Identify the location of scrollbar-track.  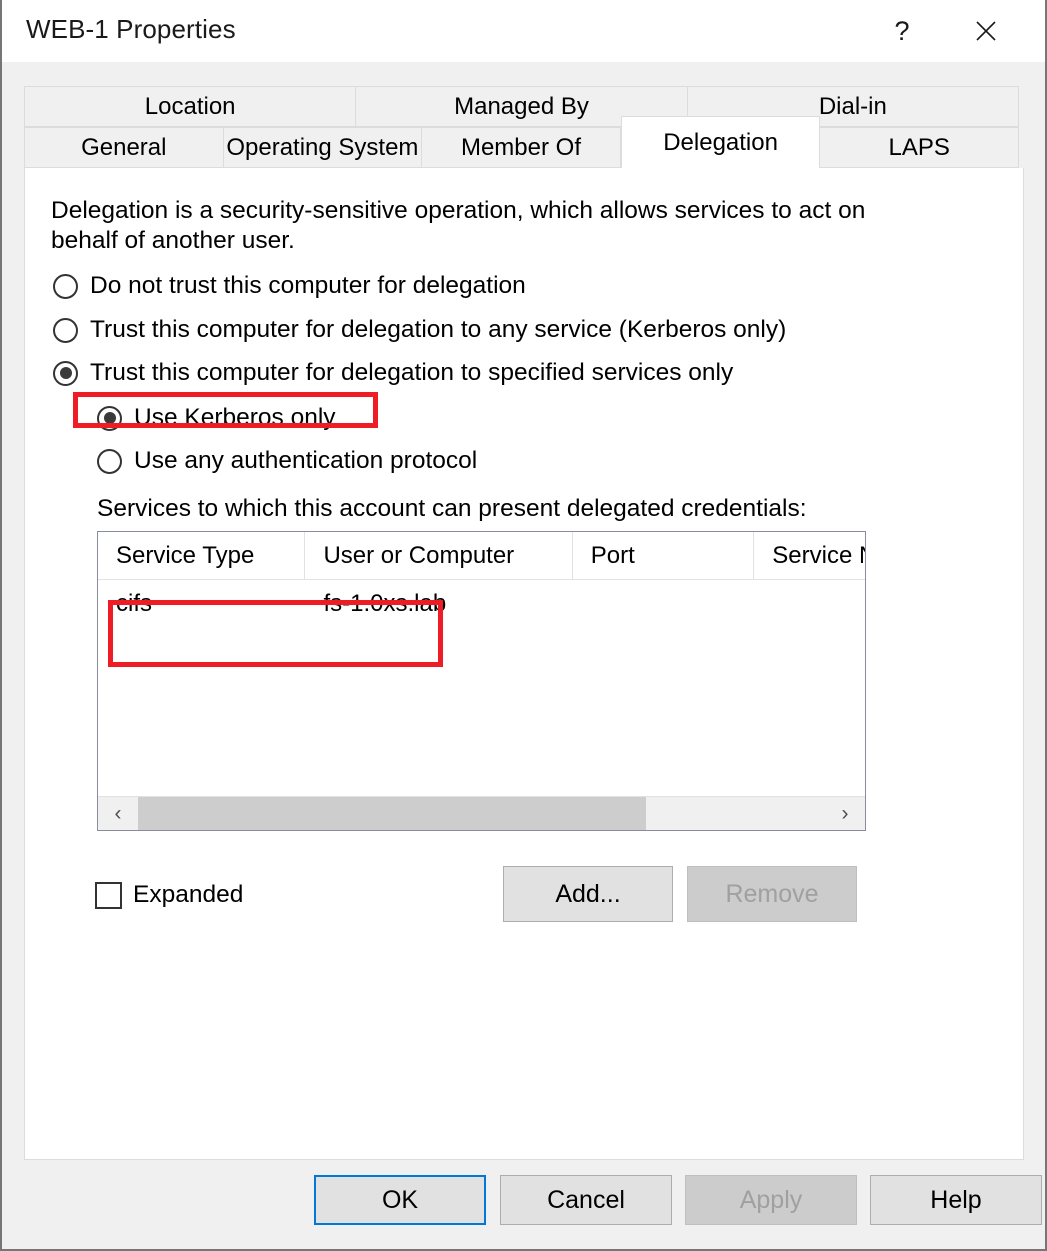
(481, 813).